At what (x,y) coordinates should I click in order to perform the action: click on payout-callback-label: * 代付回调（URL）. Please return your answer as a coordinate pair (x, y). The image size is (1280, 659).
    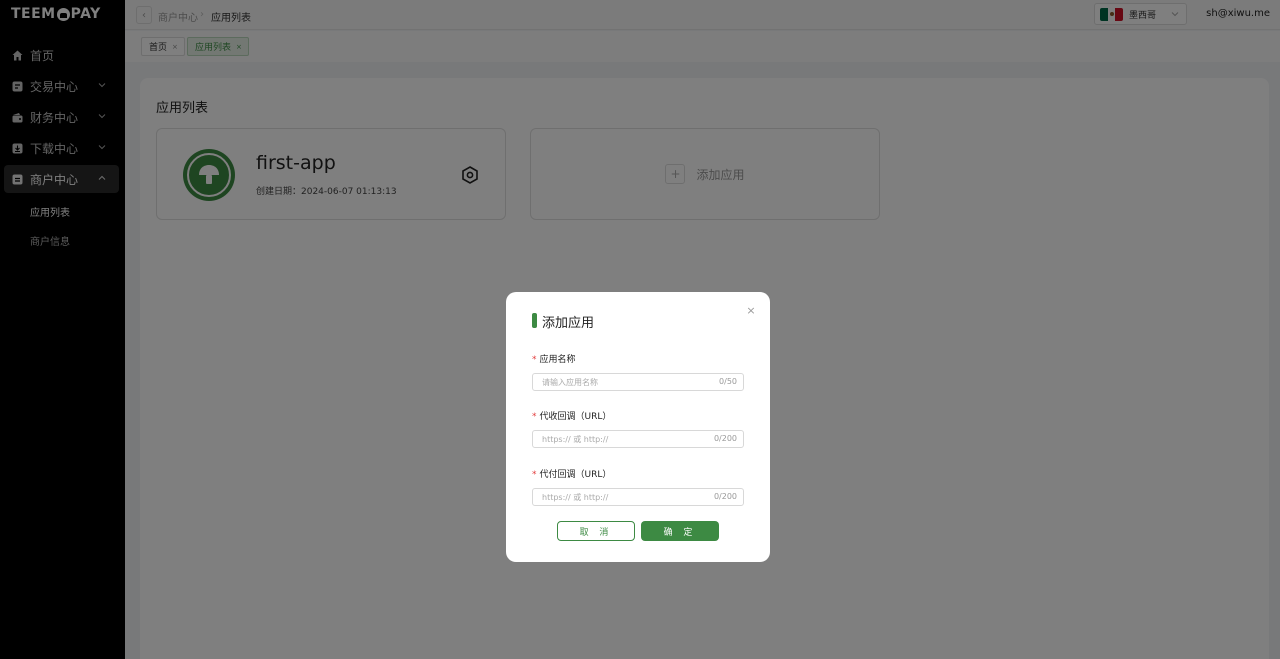
    Looking at the image, I should click on (571, 473).